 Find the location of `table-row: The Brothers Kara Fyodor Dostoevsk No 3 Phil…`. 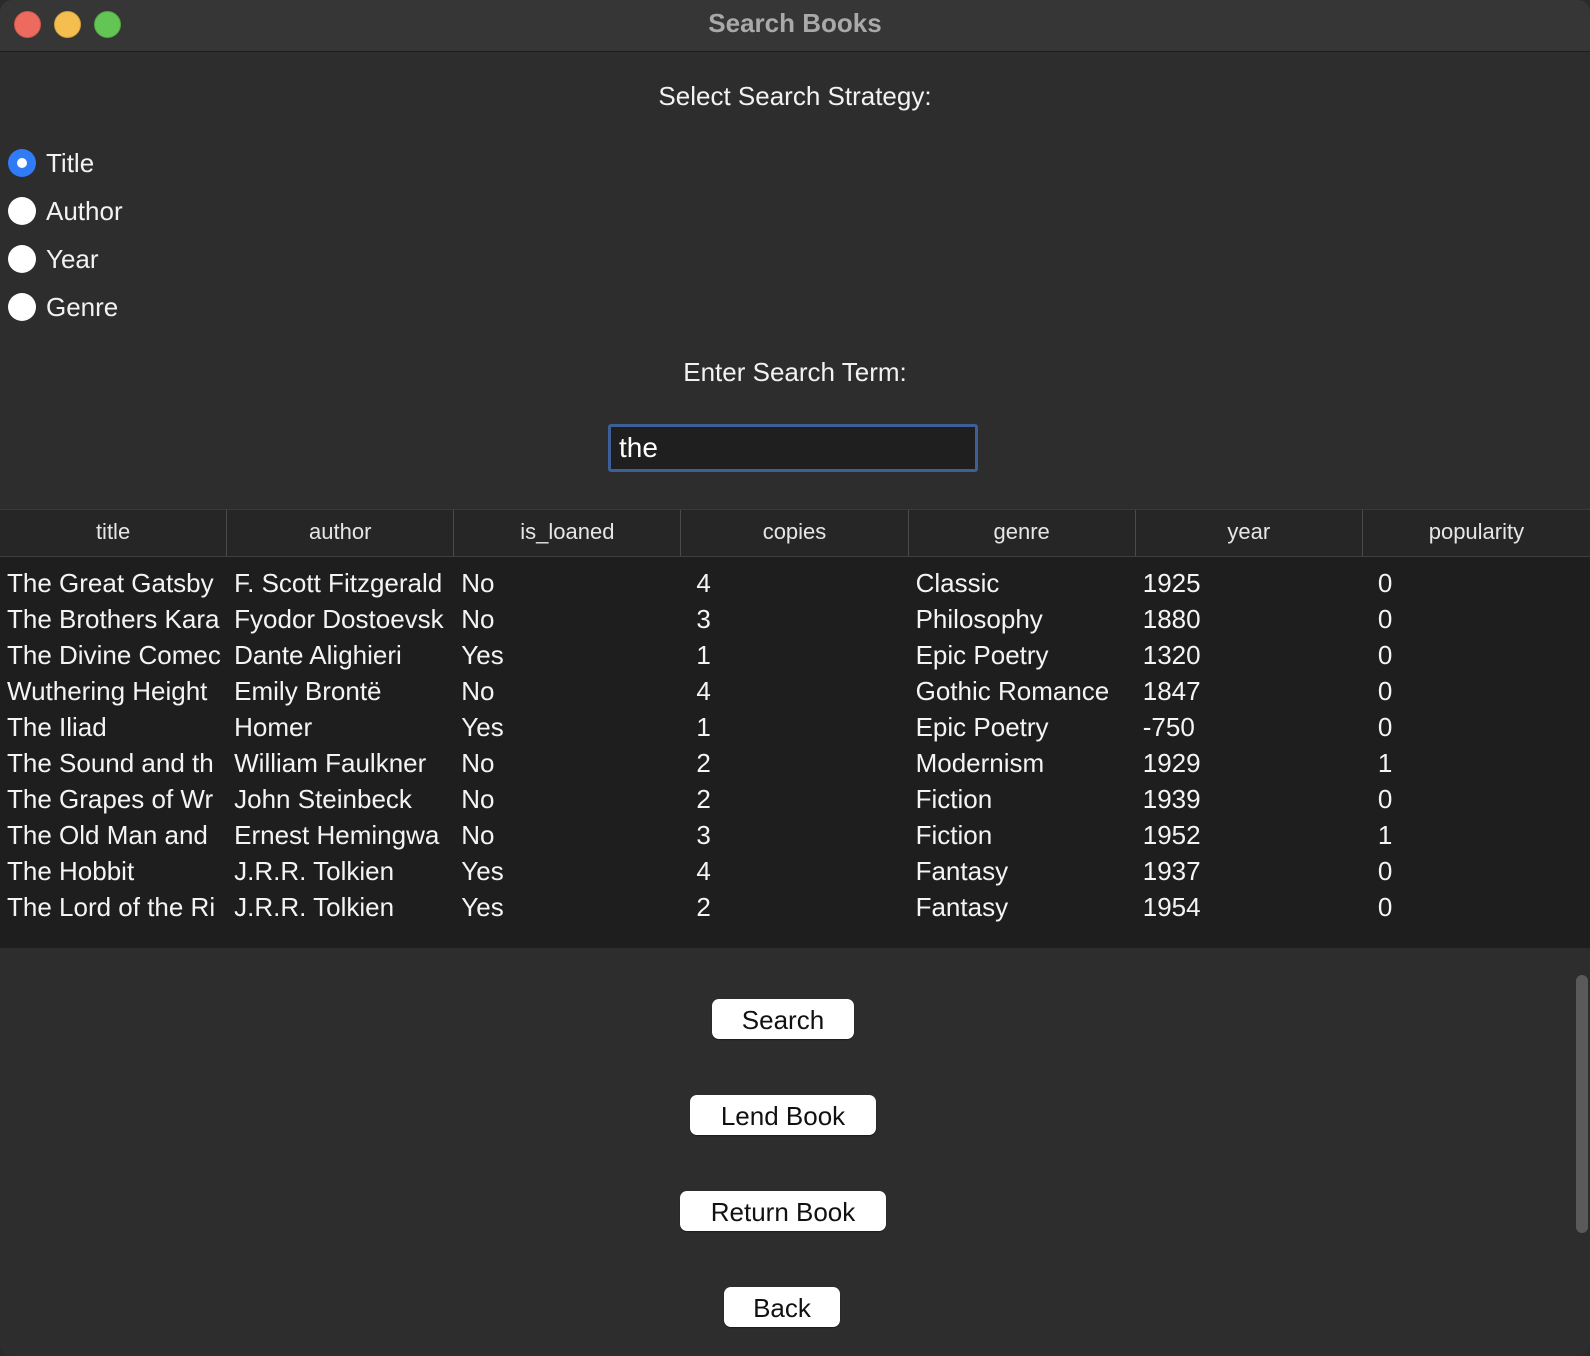

table-row: The Brothers Kara Fyodor Dostoevsk No 3 Phil… is located at coordinates (795, 619).